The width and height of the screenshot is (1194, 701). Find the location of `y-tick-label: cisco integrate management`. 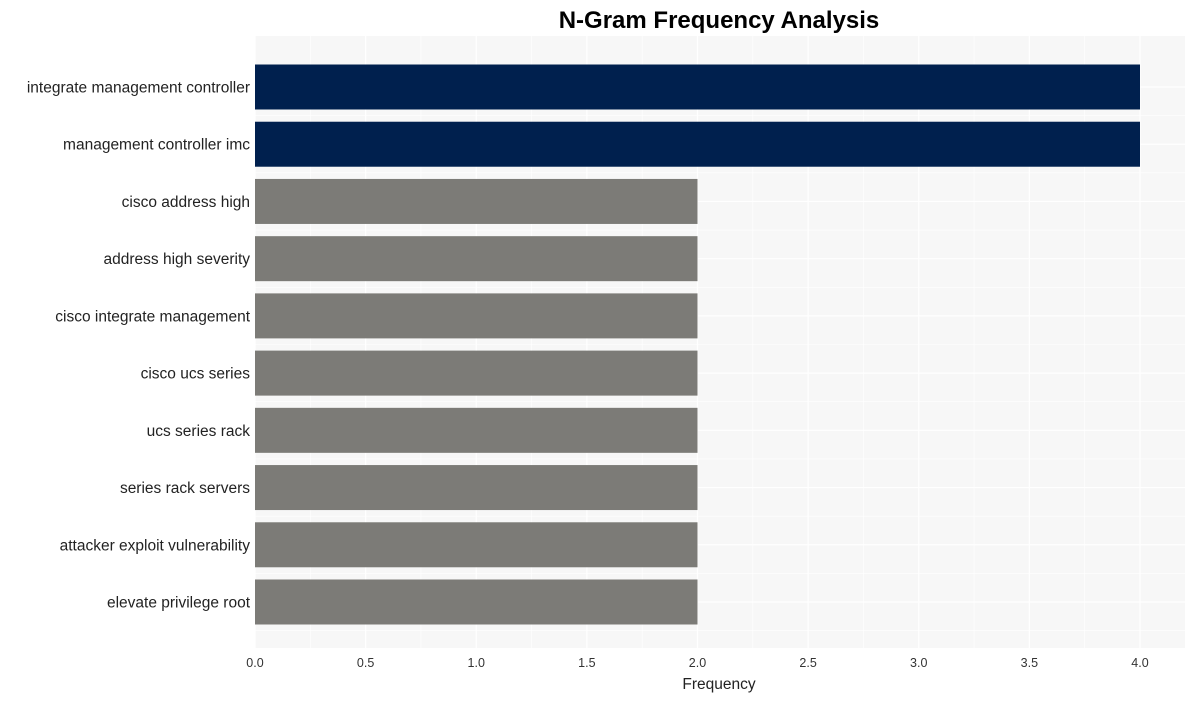

y-tick-label: cisco integrate management is located at coordinates (152, 316).